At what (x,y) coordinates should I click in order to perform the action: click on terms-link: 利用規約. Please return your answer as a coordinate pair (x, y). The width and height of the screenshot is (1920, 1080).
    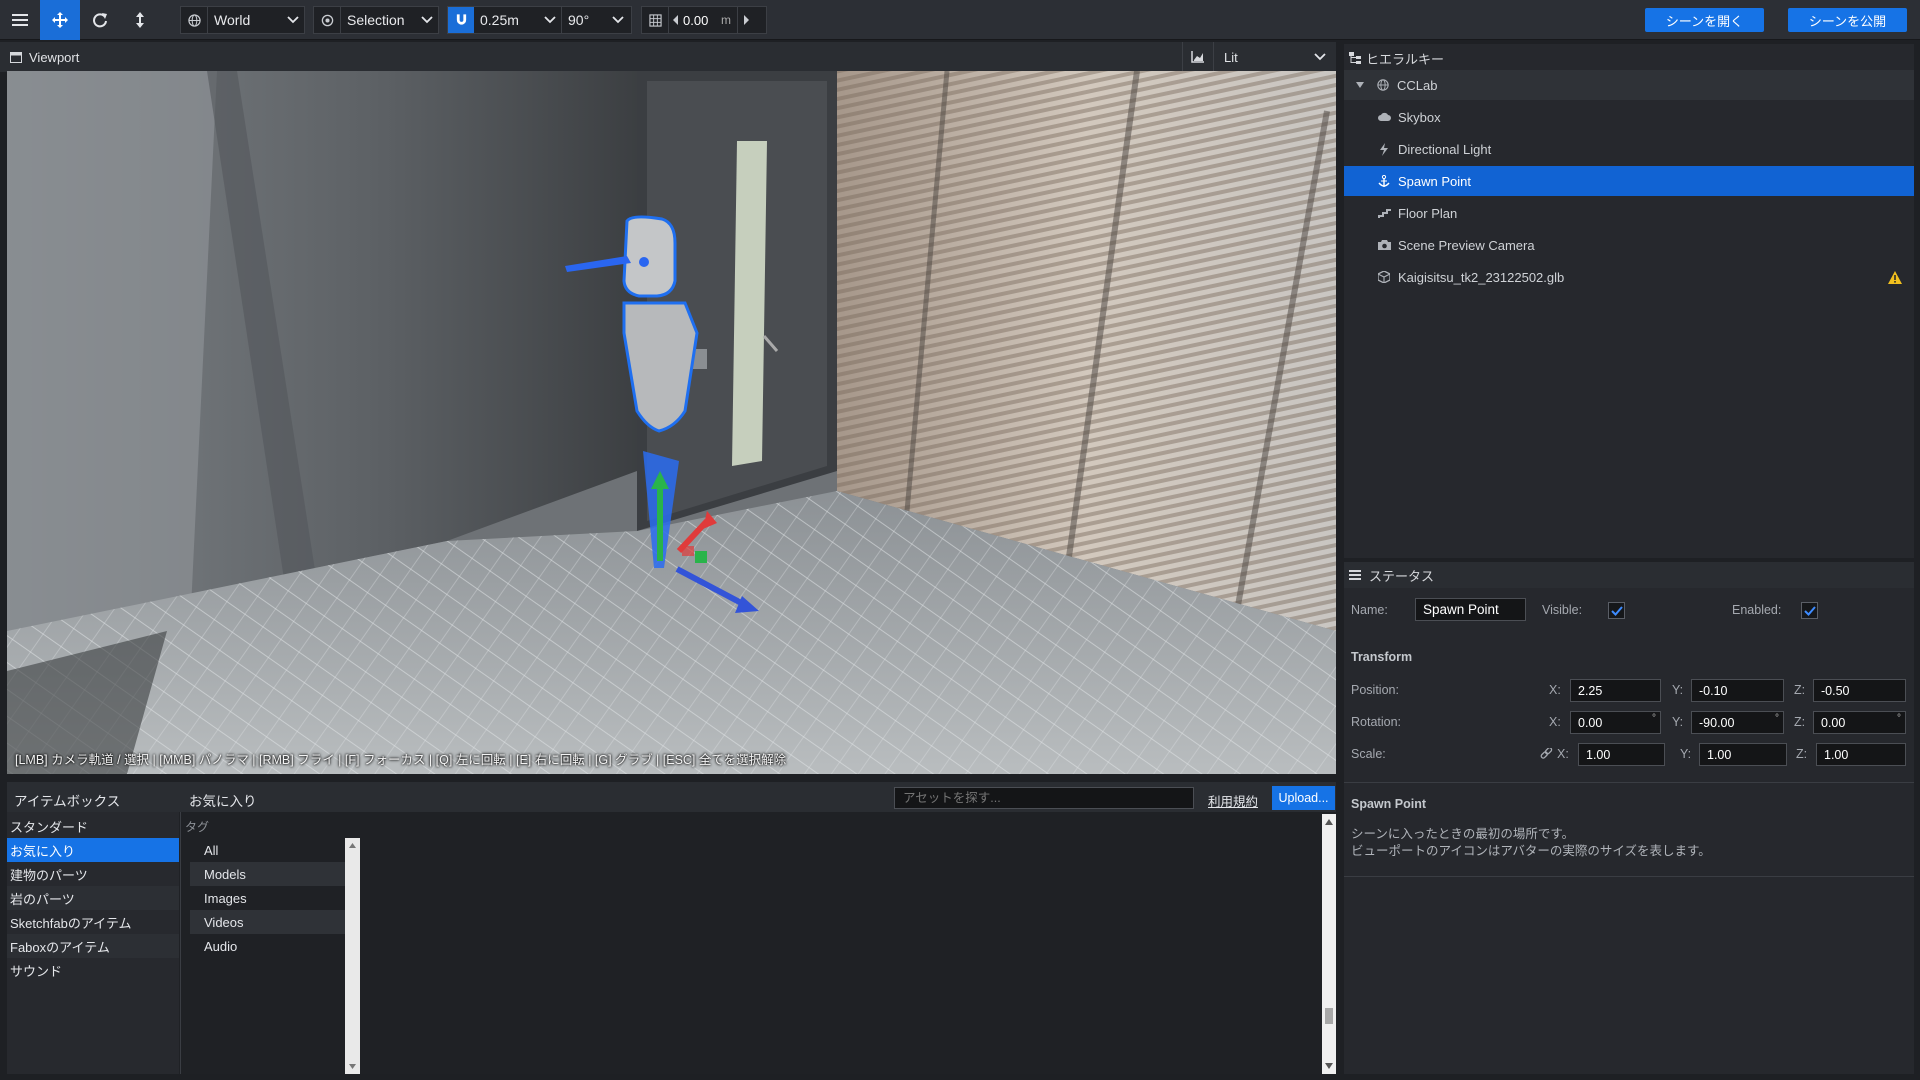
    Looking at the image, I should click on (1233, 800).